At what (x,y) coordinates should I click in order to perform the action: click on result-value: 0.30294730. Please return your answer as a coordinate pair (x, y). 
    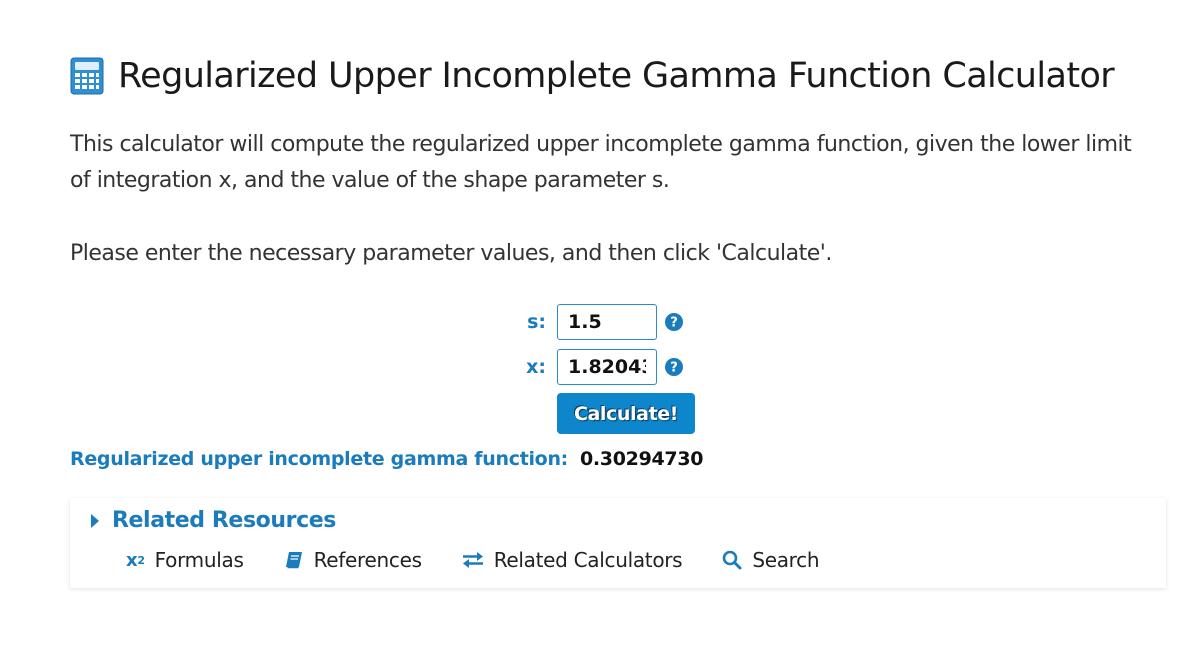
    Looking at the image, I should click on (641, 459).